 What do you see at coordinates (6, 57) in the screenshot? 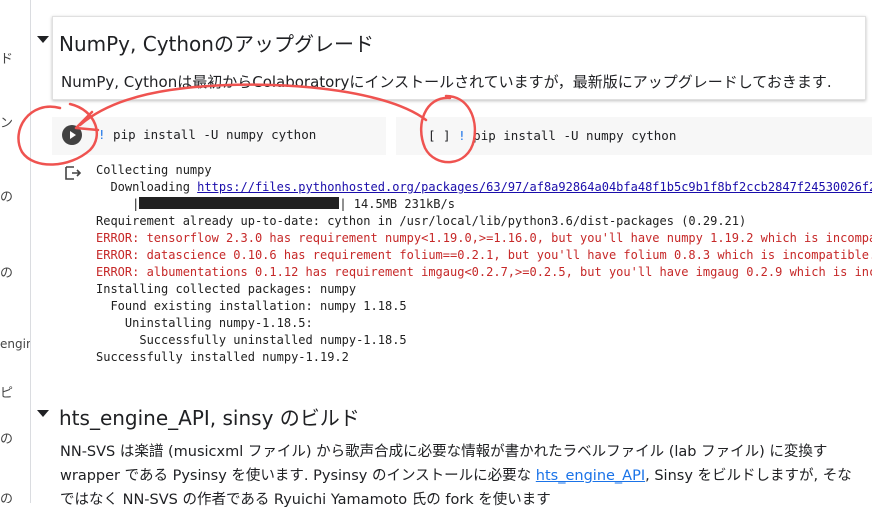
I see `toc-fragment: ド` at bounding box center [6, 57].